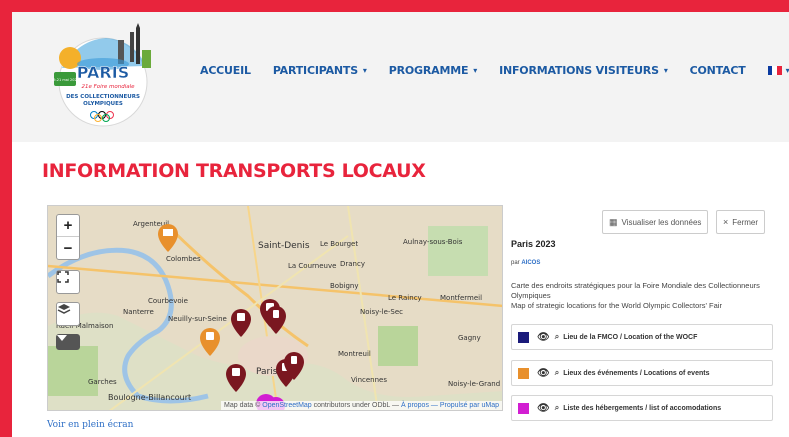 This screenshot has width=789, height=437. Describe the element at coordinates (103, 97) in the screenshot. I see `logo-line1: DES COLLECTIONNEURS` at that location.